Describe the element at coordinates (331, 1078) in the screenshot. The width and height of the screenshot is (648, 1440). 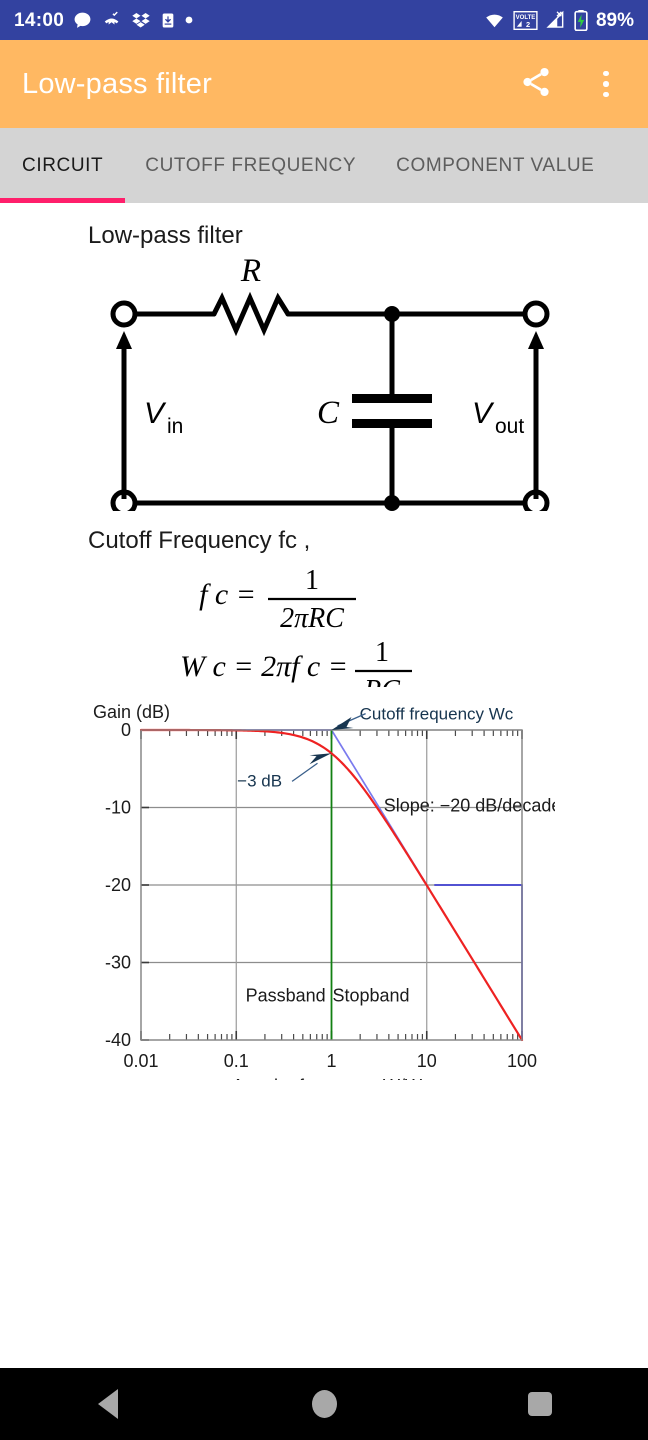
I see `x-axis-title: Angular frequency W/Wc` at that location.